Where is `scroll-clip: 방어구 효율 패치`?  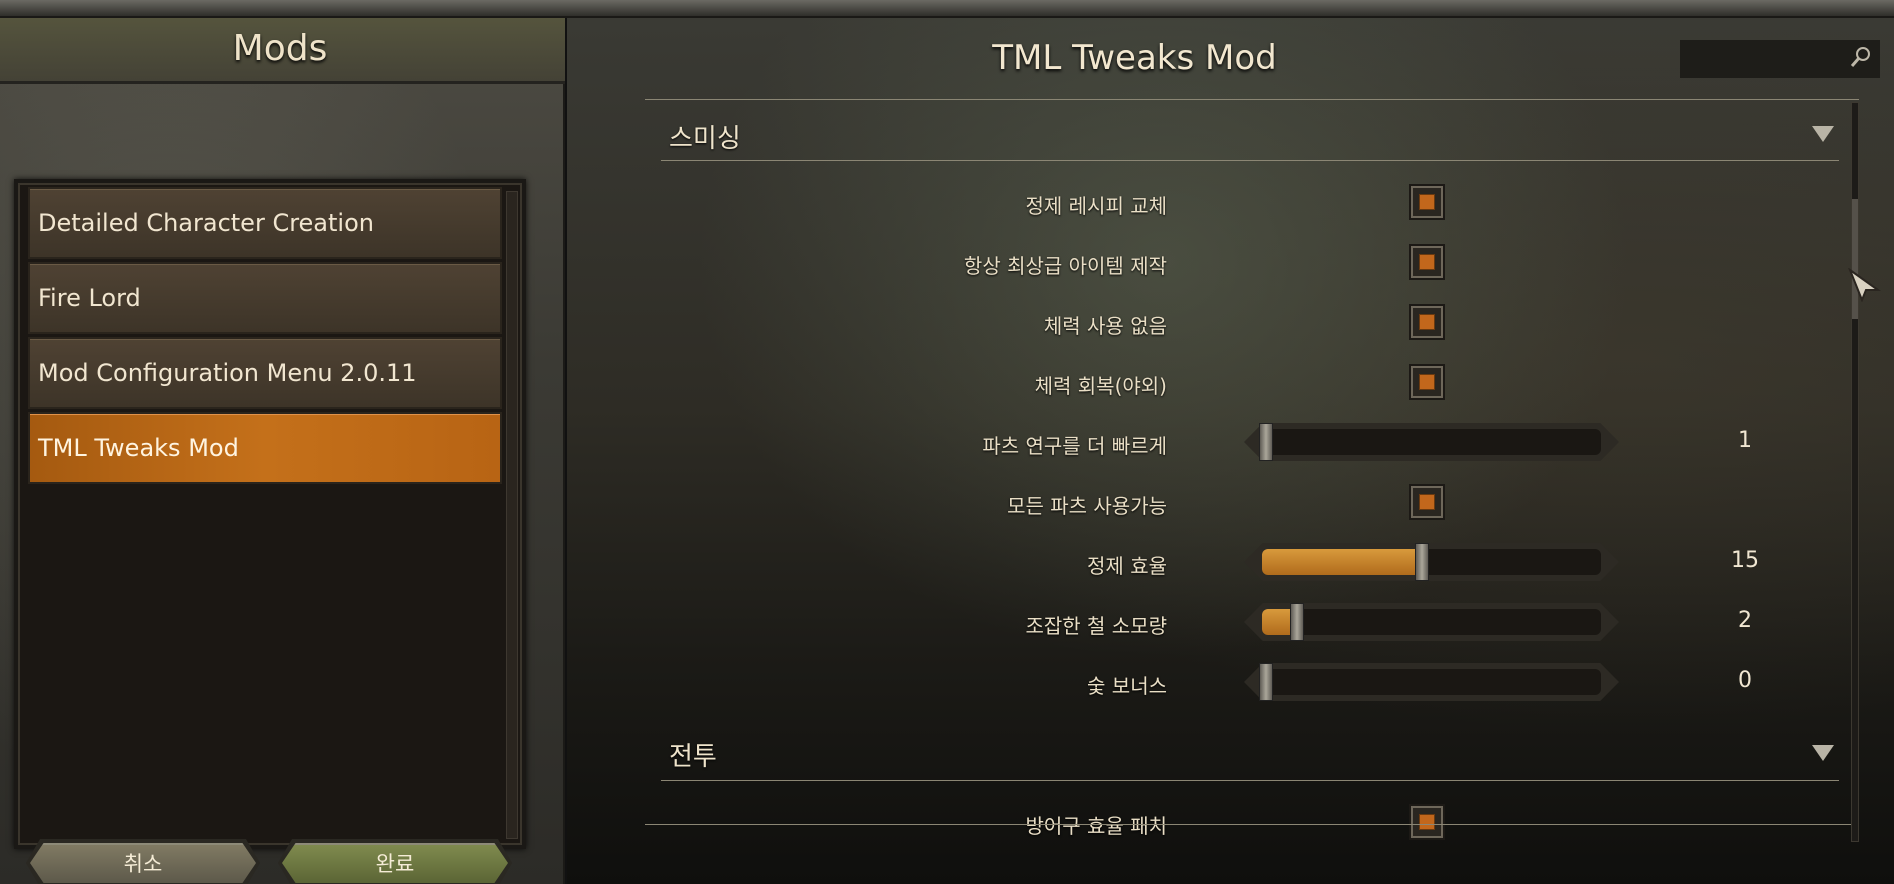 scroll-clip: 방어구 효율 패치 is located at coordinates (1212, 821).